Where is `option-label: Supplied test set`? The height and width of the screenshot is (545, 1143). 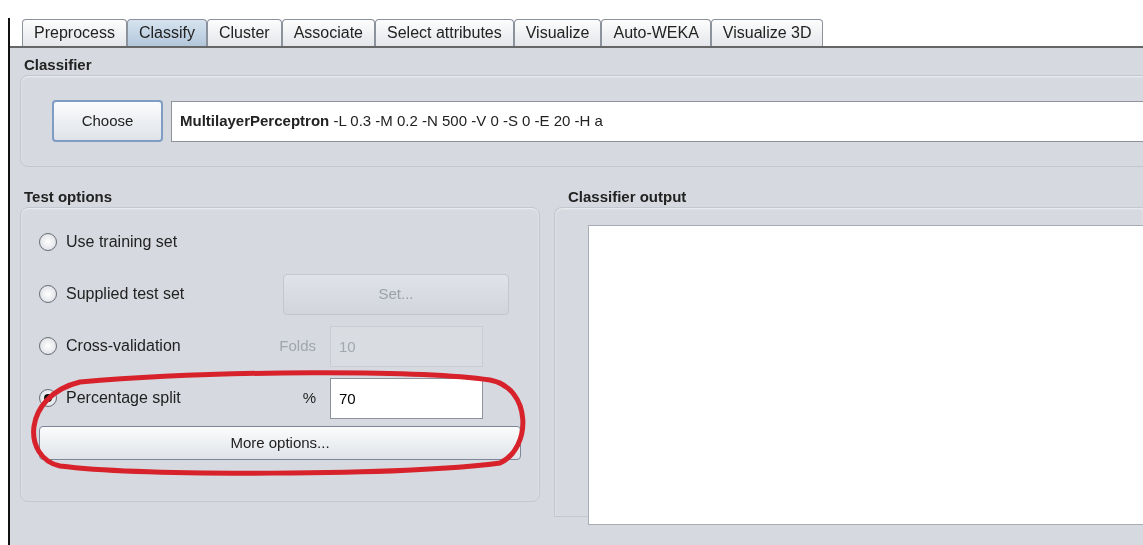 option-label: Supplied test set is located at coordinates (126, 294).